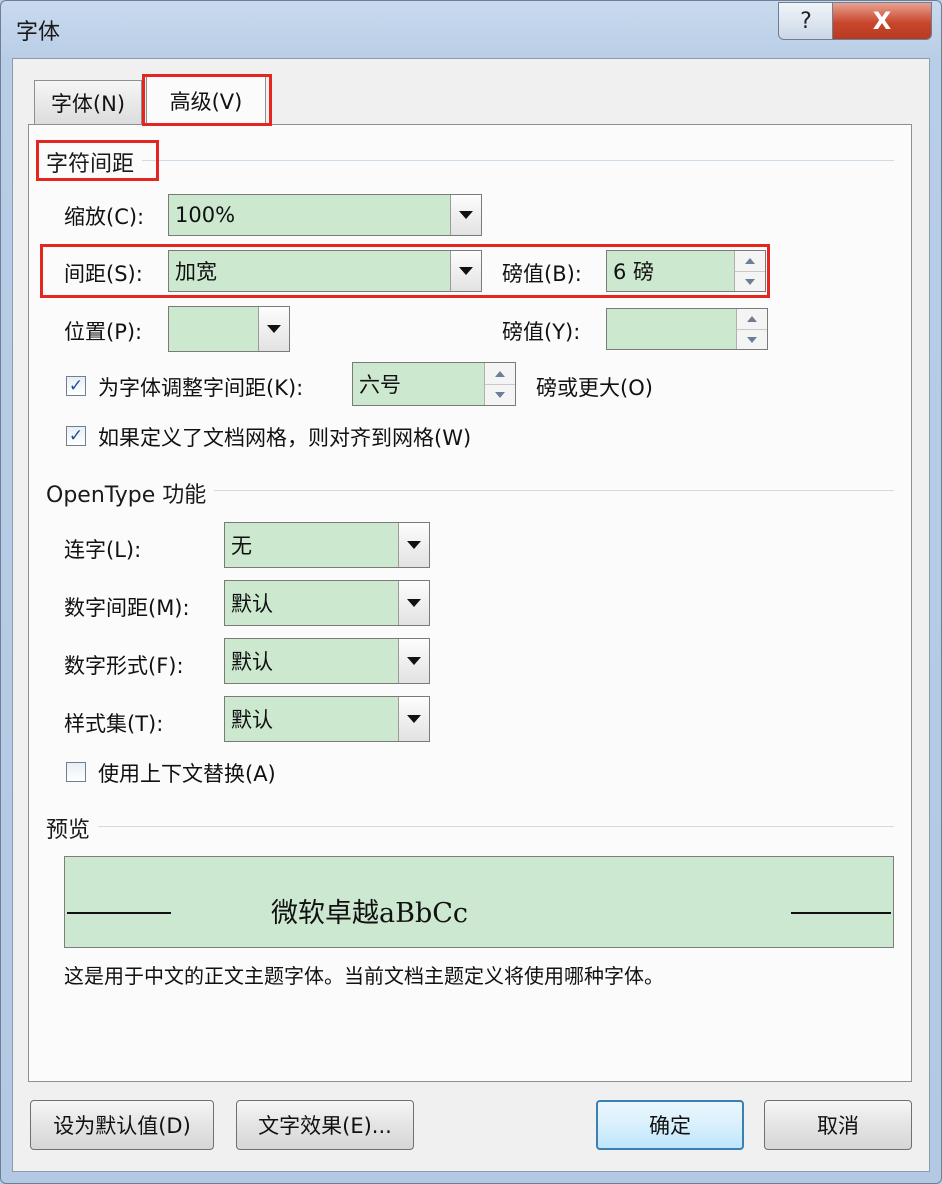 The height and width of the screenshot is (1184, 942). What do you see at coordinates (370, 913) in the screenshot?
I see `preview-sample-text: 微软卓越aBbCc` at bounding box center [370, 913].